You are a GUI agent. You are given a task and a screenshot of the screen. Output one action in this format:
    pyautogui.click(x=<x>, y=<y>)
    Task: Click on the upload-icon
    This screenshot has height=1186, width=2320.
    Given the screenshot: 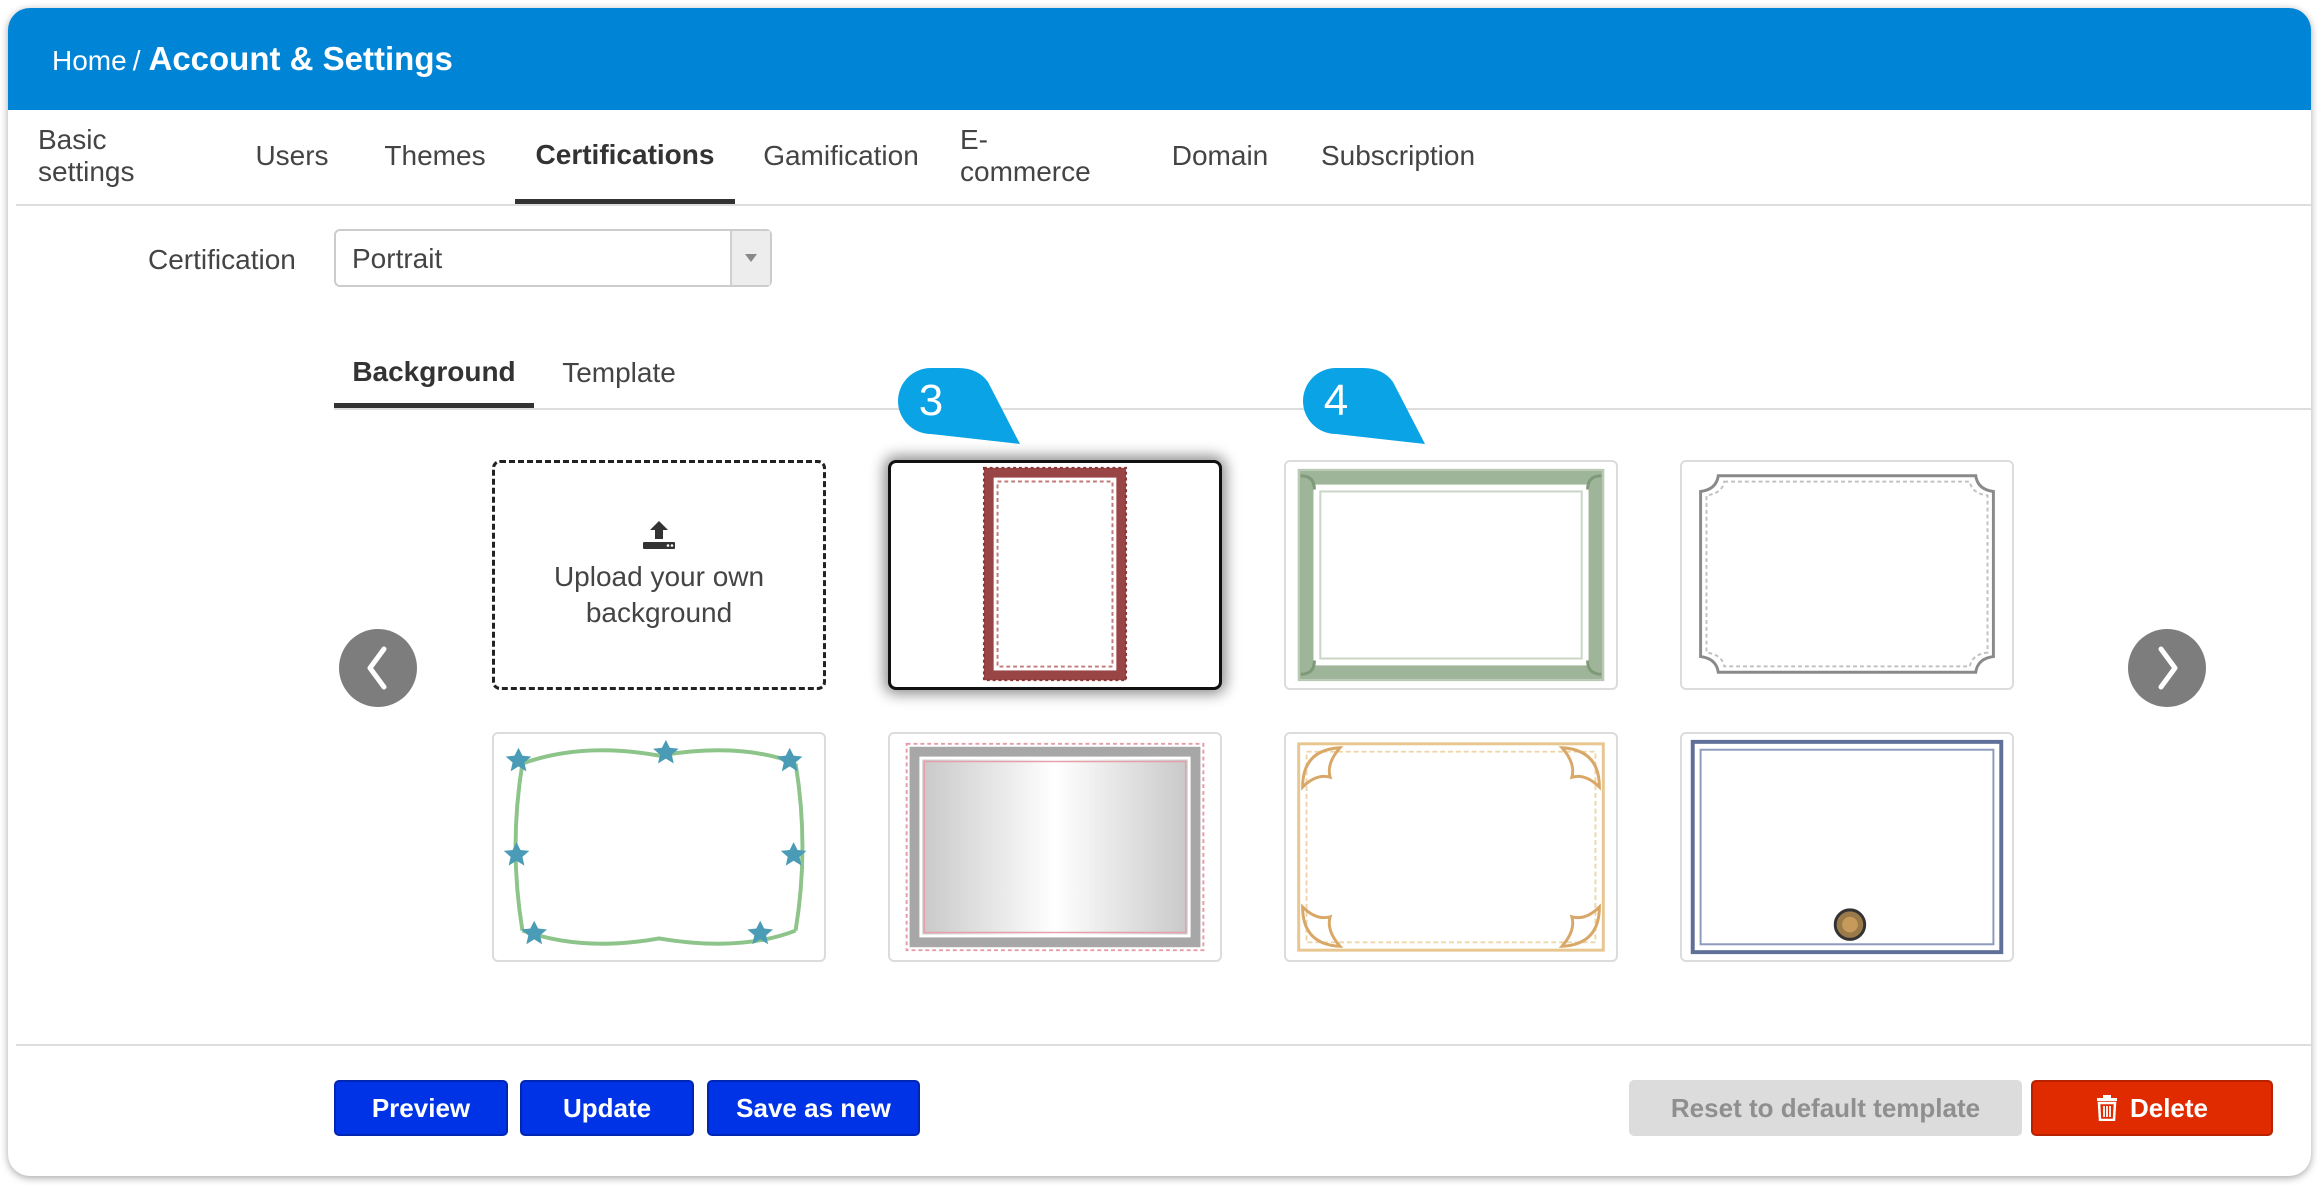 What is the action you would take?
    pyautogui.click(x=659, y=535)
    